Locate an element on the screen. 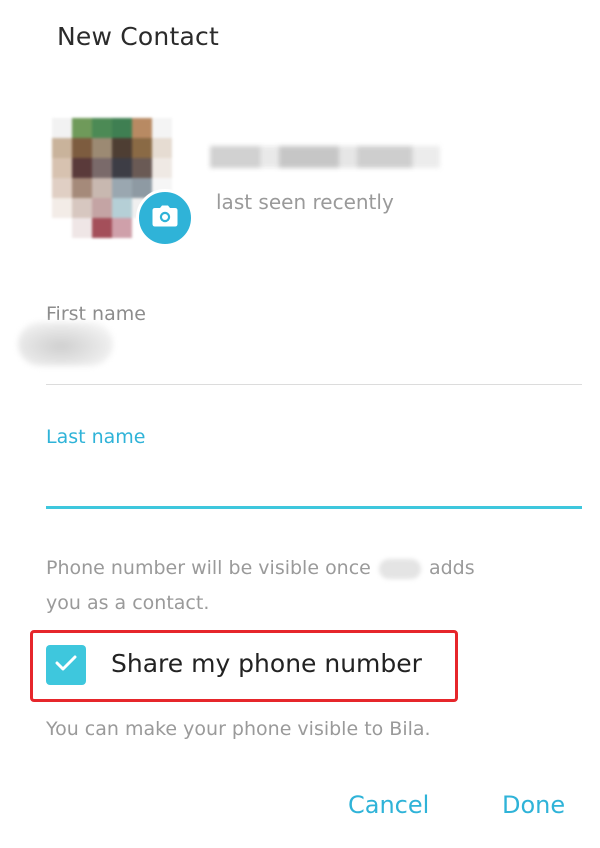 This screenshot has height=848, width=600. change-photo-button is located at coordinates (165, 218).